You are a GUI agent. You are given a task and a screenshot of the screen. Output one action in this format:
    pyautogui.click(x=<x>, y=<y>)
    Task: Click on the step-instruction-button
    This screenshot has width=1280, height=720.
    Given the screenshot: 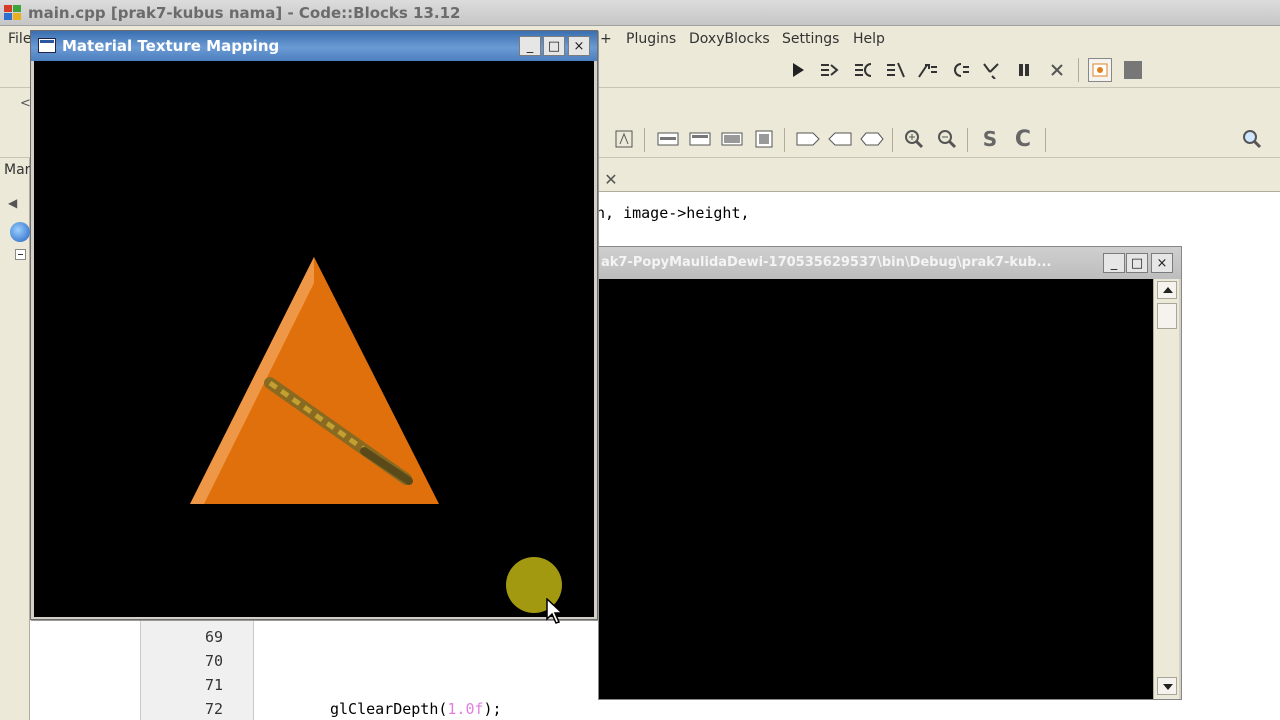 What is the action you would take?
    pyautogui.click(x=992, y=70)
    